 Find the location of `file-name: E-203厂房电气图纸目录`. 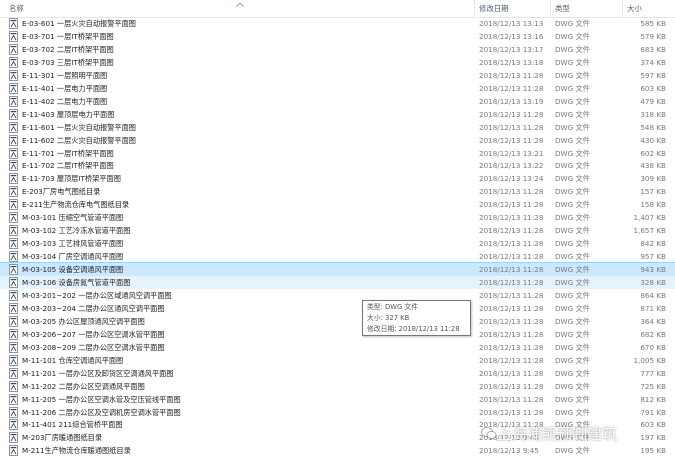

file-name: E-203厂房电气图纸目录 is located at coordinates (61, 191).